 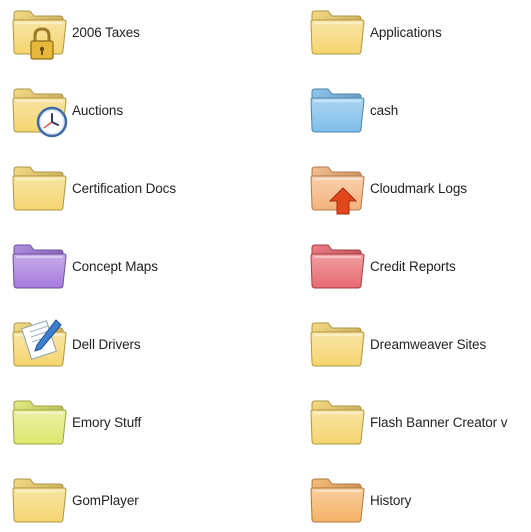 I want to click on folder-label: Concept Maps, so click(x=115, y=266).